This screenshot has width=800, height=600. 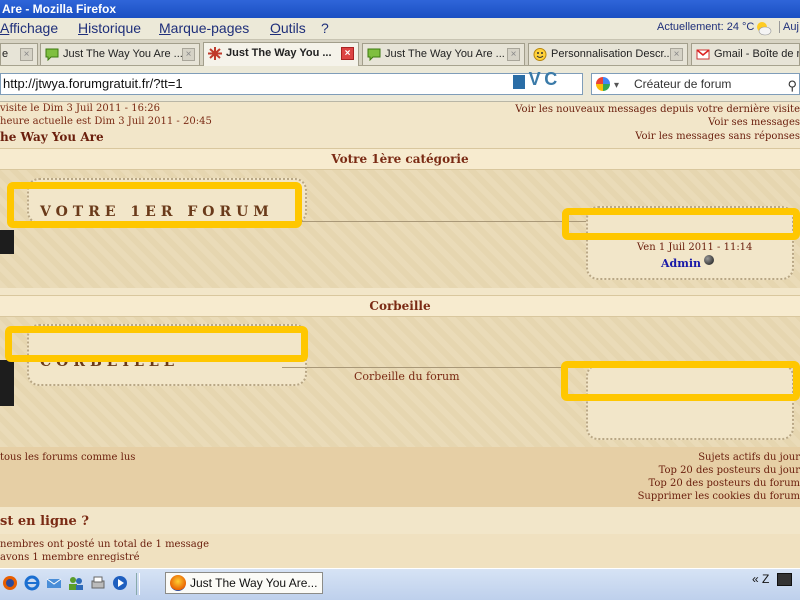 What do you see at coordinates (32, 583) in the screenshot?
I see `internet-explorer-icon` at bounding box center [32, 583].